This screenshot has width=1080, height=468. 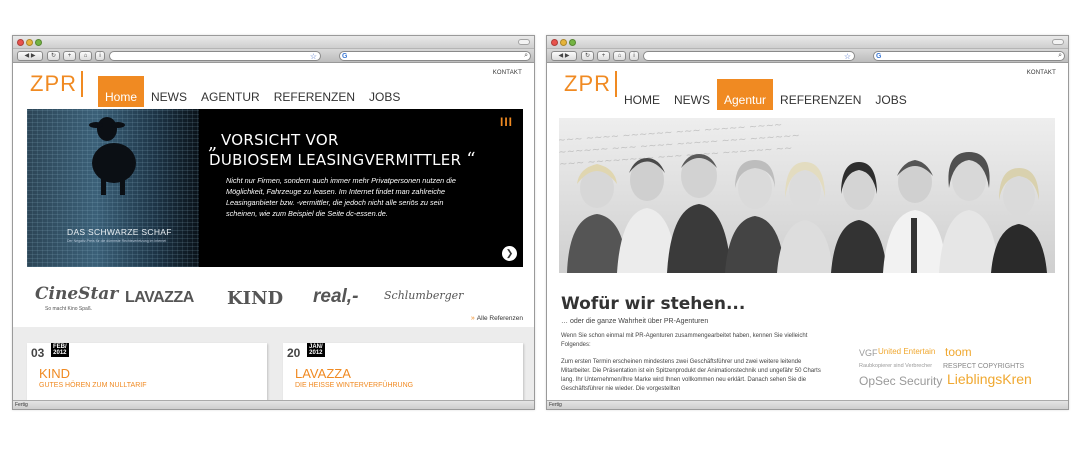 I want to click on tag-vgf: VGF, so click(x=868, y=353).